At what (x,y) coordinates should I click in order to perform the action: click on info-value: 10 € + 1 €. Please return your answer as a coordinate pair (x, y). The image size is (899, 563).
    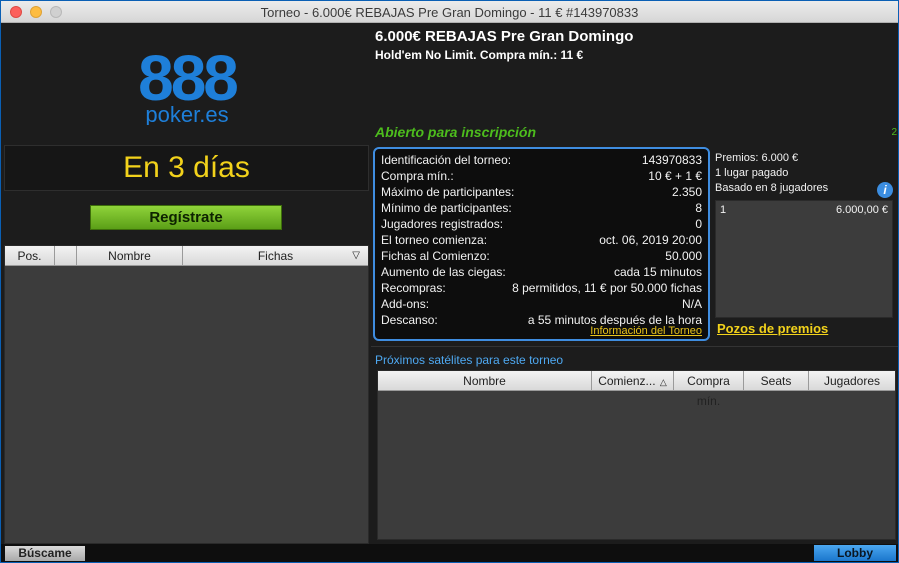
    Looking at the image, I should click on (675, 176).